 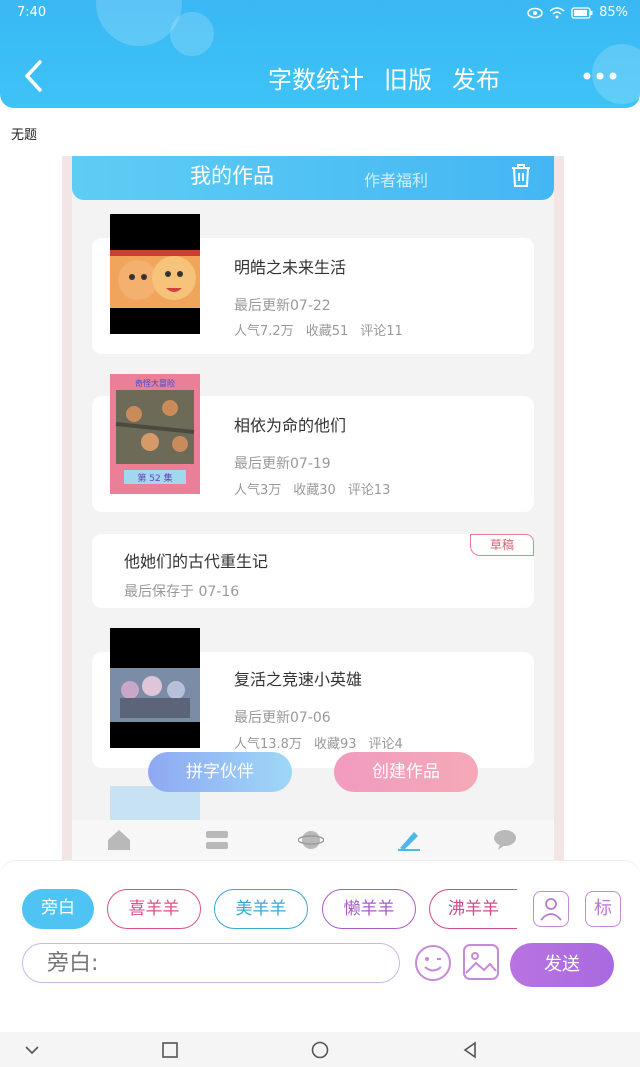 I want to click on word-count-button: 字数统计, so click(x=316, y=77).